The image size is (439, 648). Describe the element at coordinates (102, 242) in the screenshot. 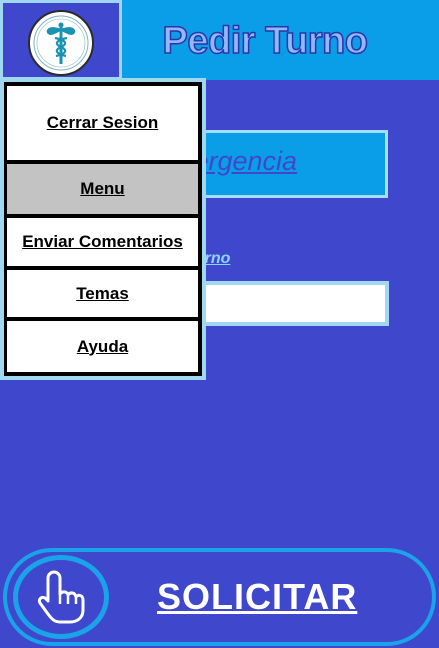

I see `menu-item-enviar-comentarios: Enviar Comentarios` at that location.